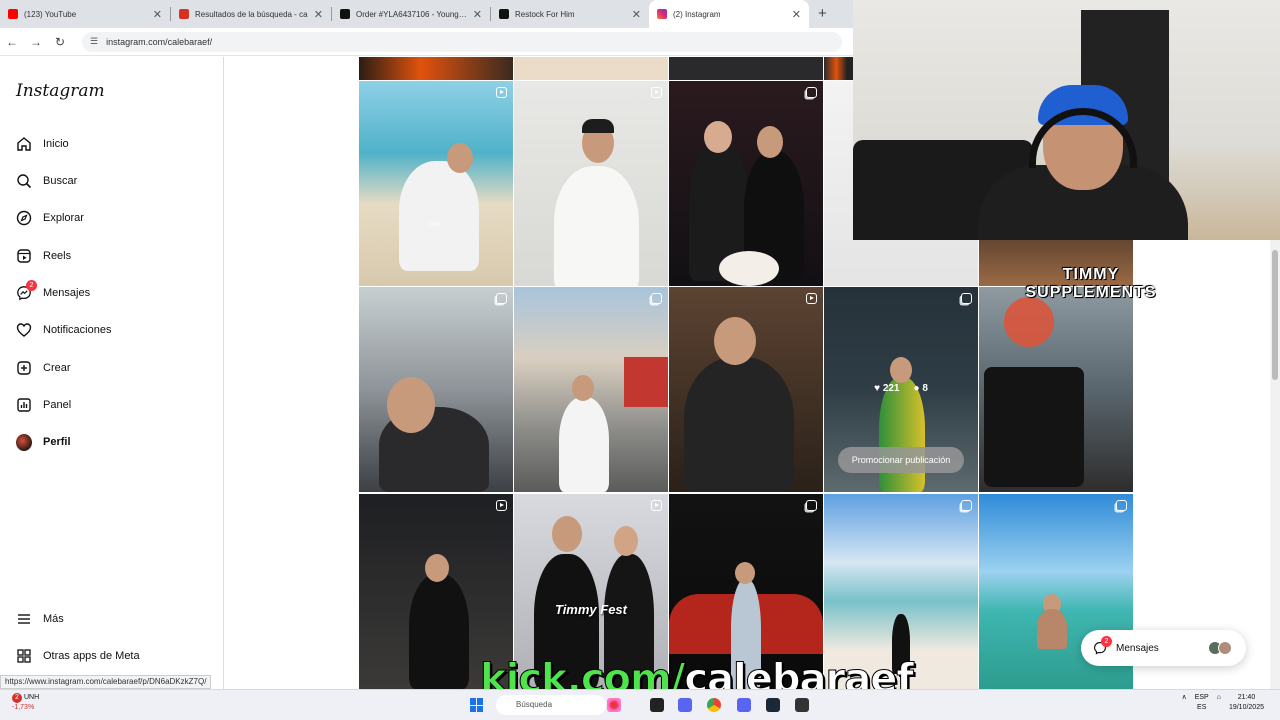 This screenshot has width=1280, height=720. I want to click on post-tile-hovered: ♥ 221 ● 8 Promocionar publicación, so click(901, 389).